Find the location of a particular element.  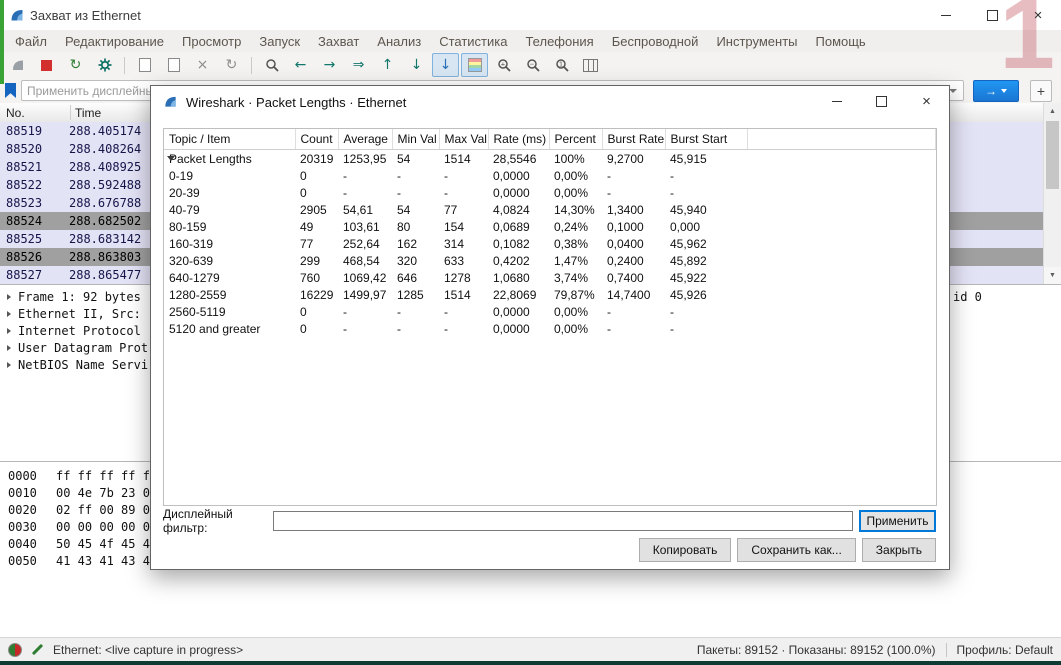

go-last-packet-button: ↓ is located at coordinates (416, 65).